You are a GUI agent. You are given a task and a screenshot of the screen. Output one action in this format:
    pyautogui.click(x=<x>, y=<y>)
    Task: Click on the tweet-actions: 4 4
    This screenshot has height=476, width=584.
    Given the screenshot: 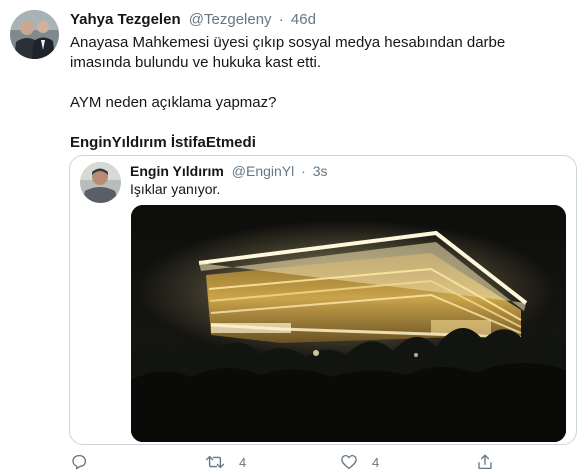 What is the action you would take?
    pyautogui.click(x=292, y=462)
    